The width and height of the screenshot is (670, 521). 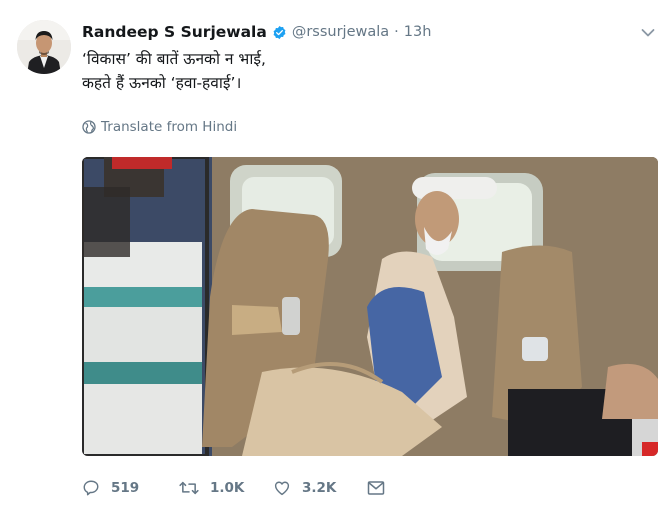 I want to click on reply-icon, so click(x=91, y=488).